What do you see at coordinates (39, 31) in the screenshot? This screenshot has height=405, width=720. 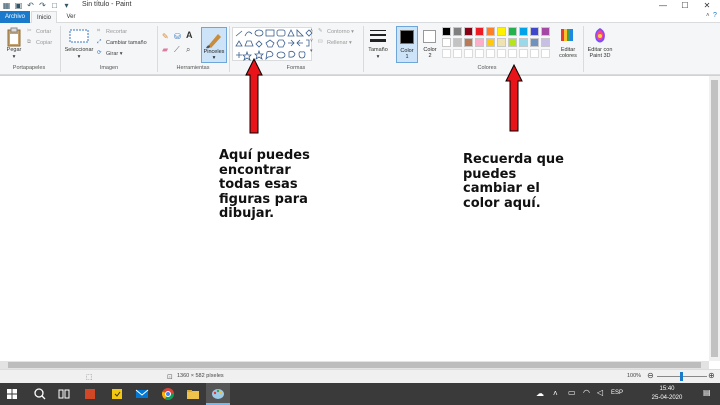 I see `cut-button: ✂ Cortar` at bounding box center [39, 31].